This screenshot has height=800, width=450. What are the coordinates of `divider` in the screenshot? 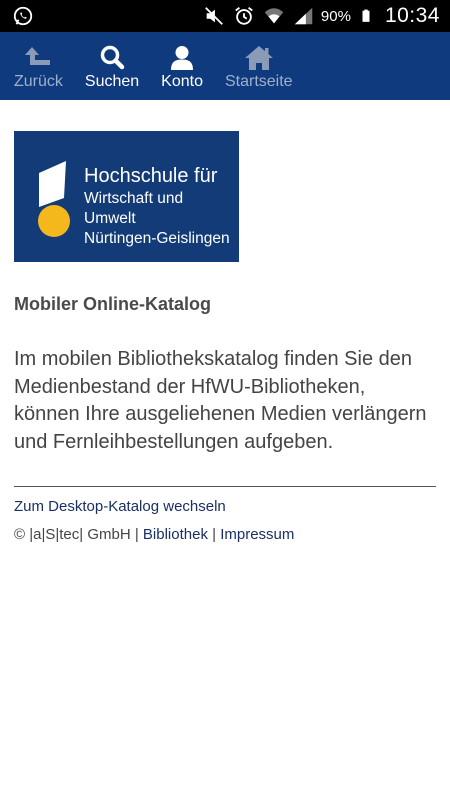 It's located at (225, 486).